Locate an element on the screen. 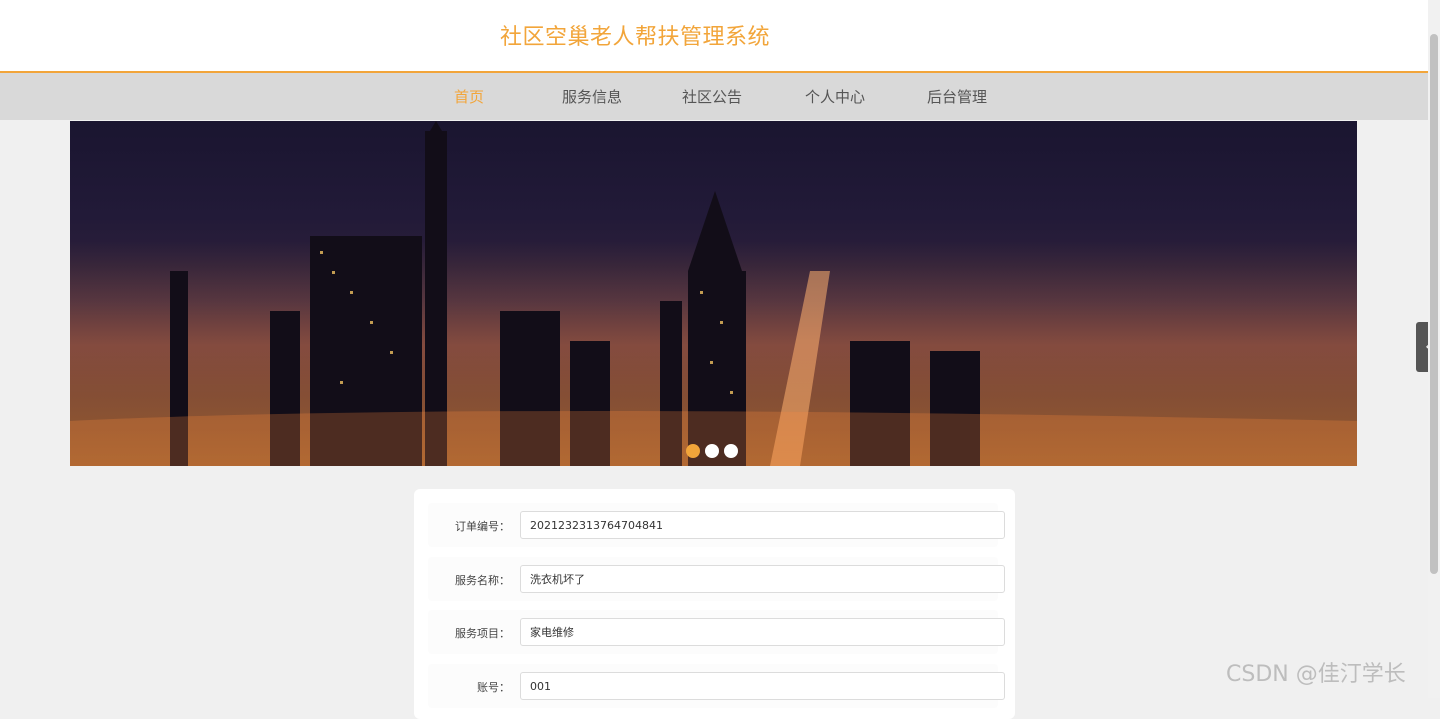  account-field: 001 is located at coordinates (762, 686).